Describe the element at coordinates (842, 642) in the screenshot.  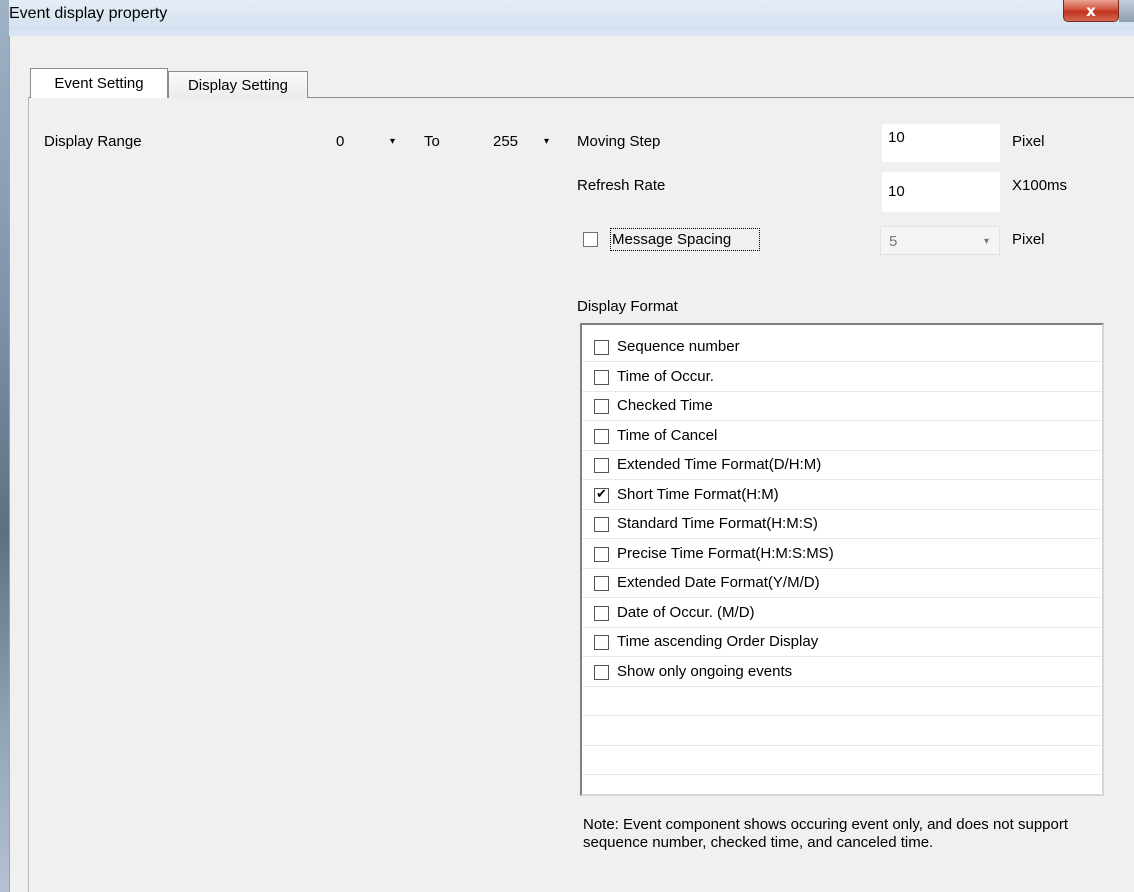
I see `list-item: Time ascending Order Display` at that location.